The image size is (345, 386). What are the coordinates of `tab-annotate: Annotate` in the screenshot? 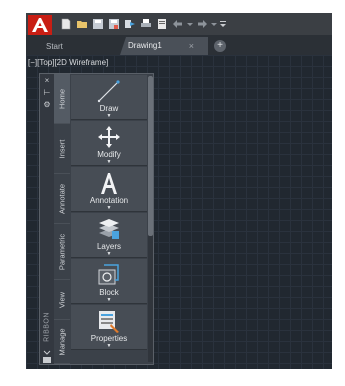 It's located at (62, 199).